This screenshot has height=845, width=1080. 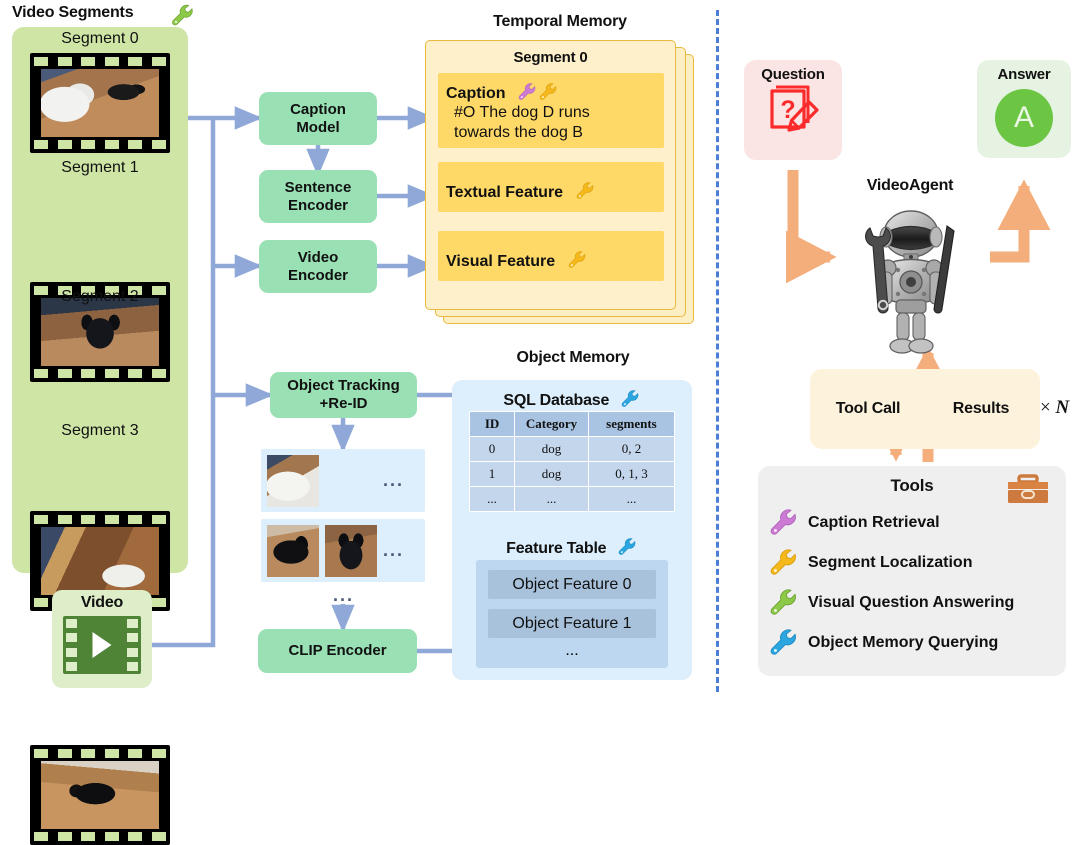 I want to click on object-memory-title: Object Memory, so click(x=573, y=357).